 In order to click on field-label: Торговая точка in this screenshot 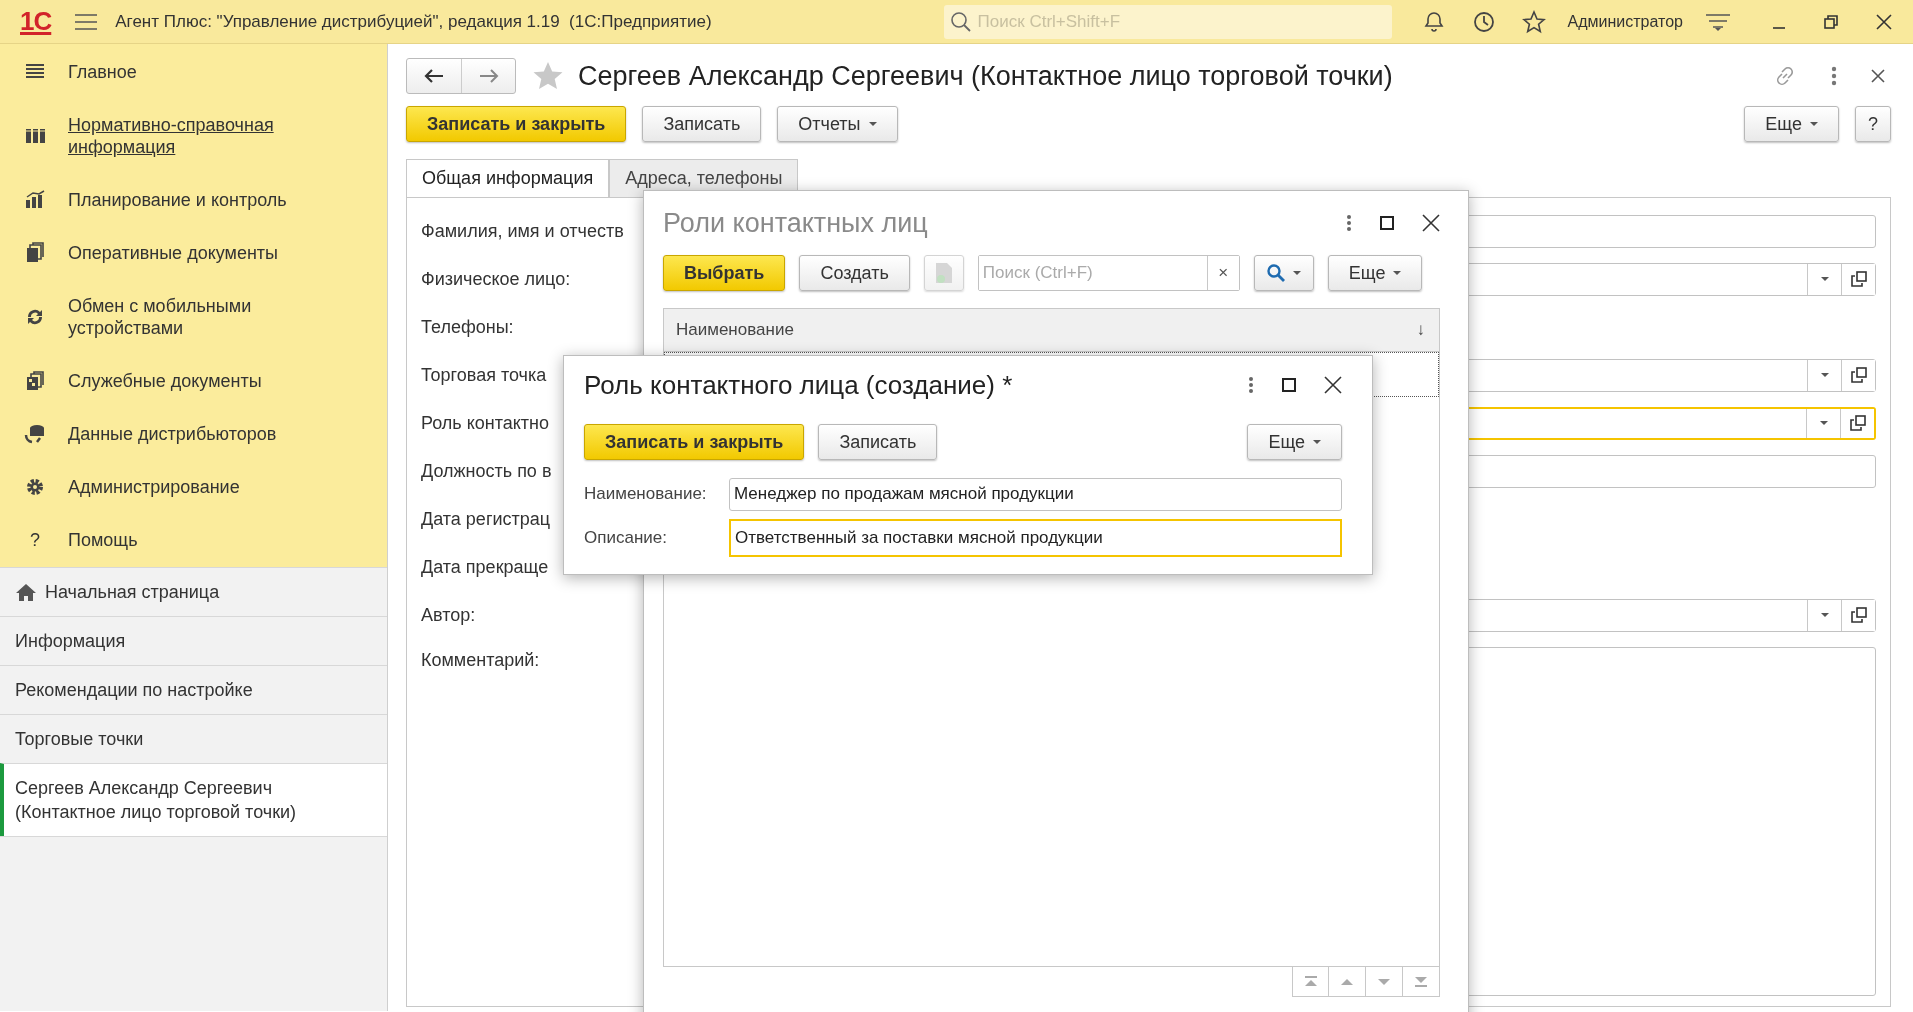, I will do `click(484, 374)`.